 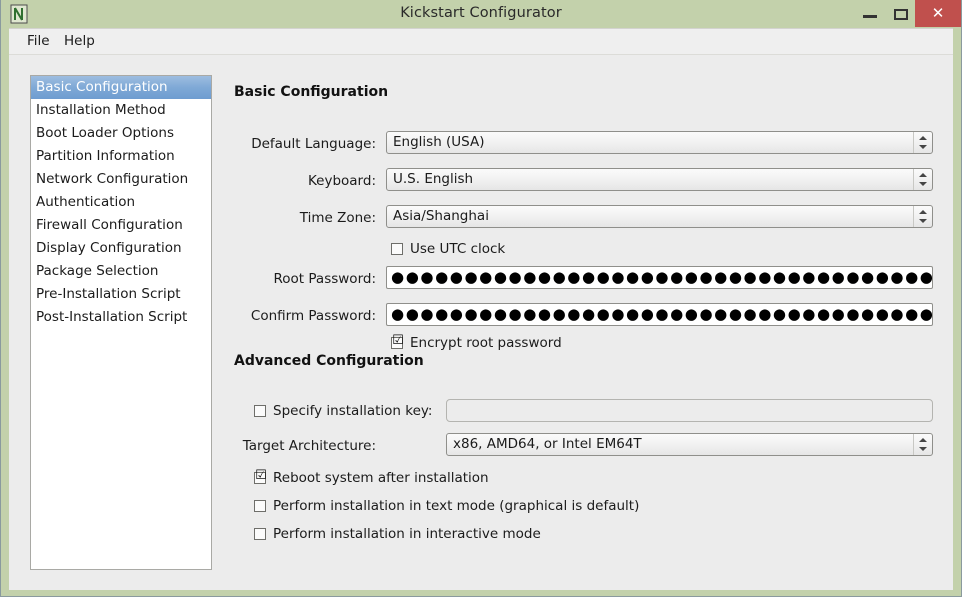 What do you see at coordinates (311, 92) in the screenshot?
I see `basic-configuration-heading: Basic Configuration` at bounding box center [311, 92].